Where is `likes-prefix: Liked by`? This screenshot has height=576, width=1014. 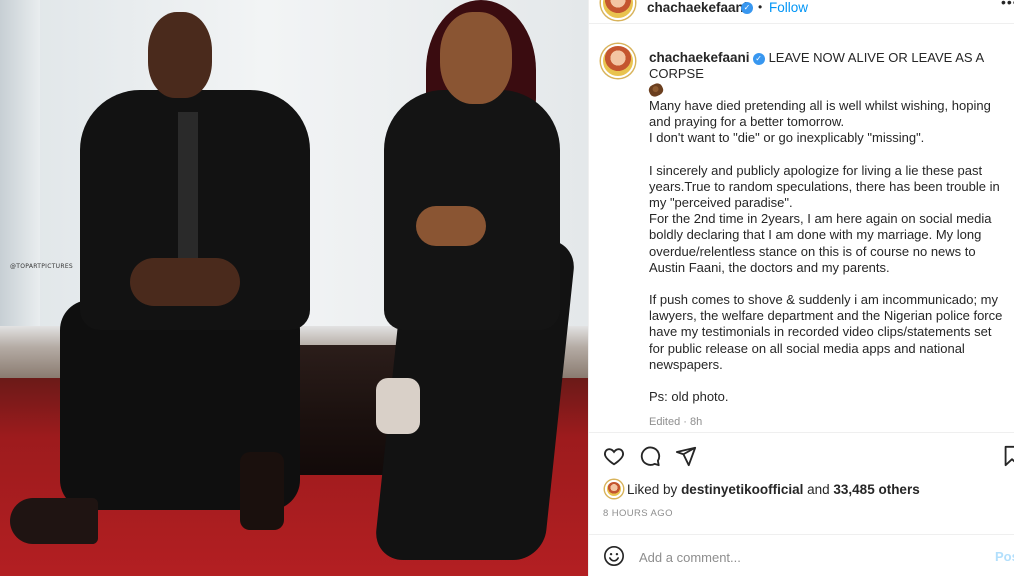
likes-prefix: Liked by is located at coordinates (652, 489).